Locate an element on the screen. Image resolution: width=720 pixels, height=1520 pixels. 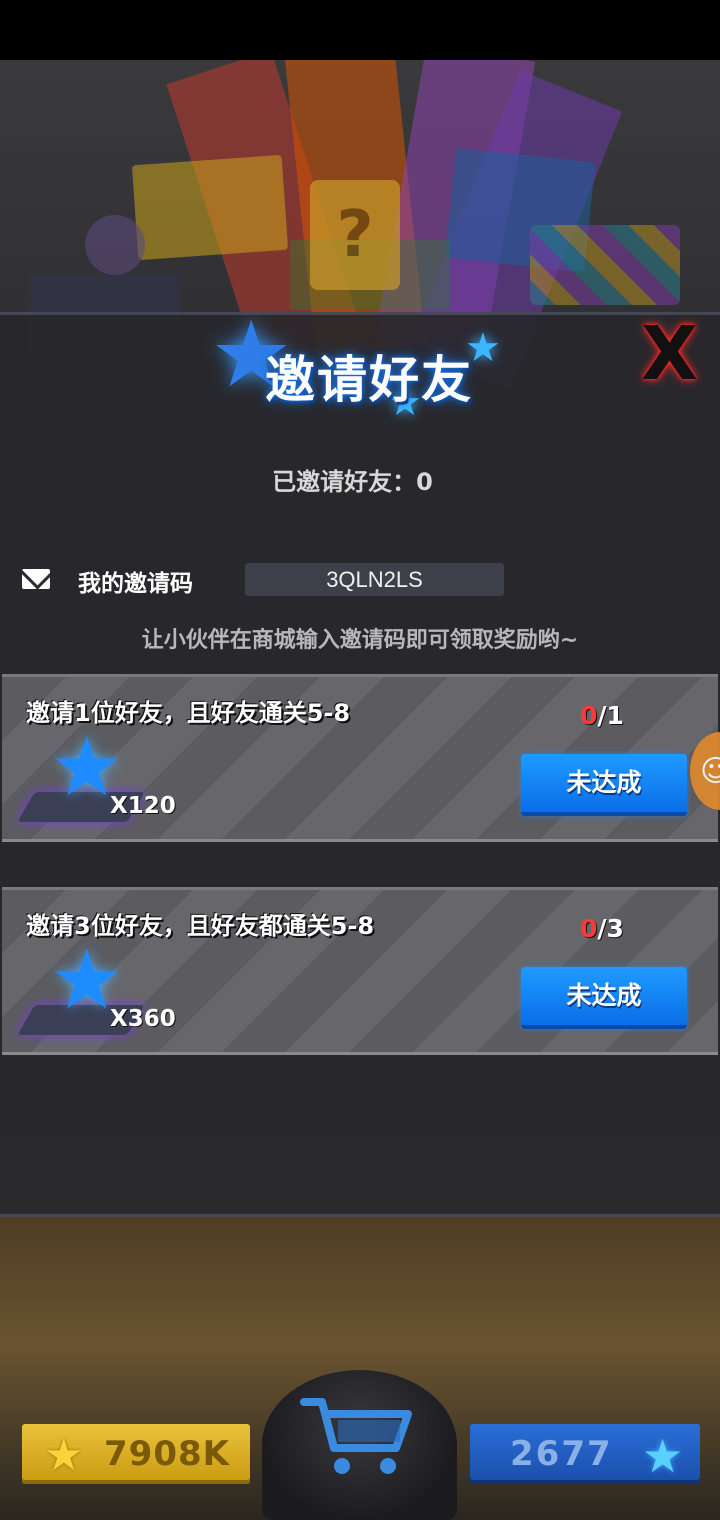
invite-code-label: 我的邀请码 is located at coordinates (135, 584).